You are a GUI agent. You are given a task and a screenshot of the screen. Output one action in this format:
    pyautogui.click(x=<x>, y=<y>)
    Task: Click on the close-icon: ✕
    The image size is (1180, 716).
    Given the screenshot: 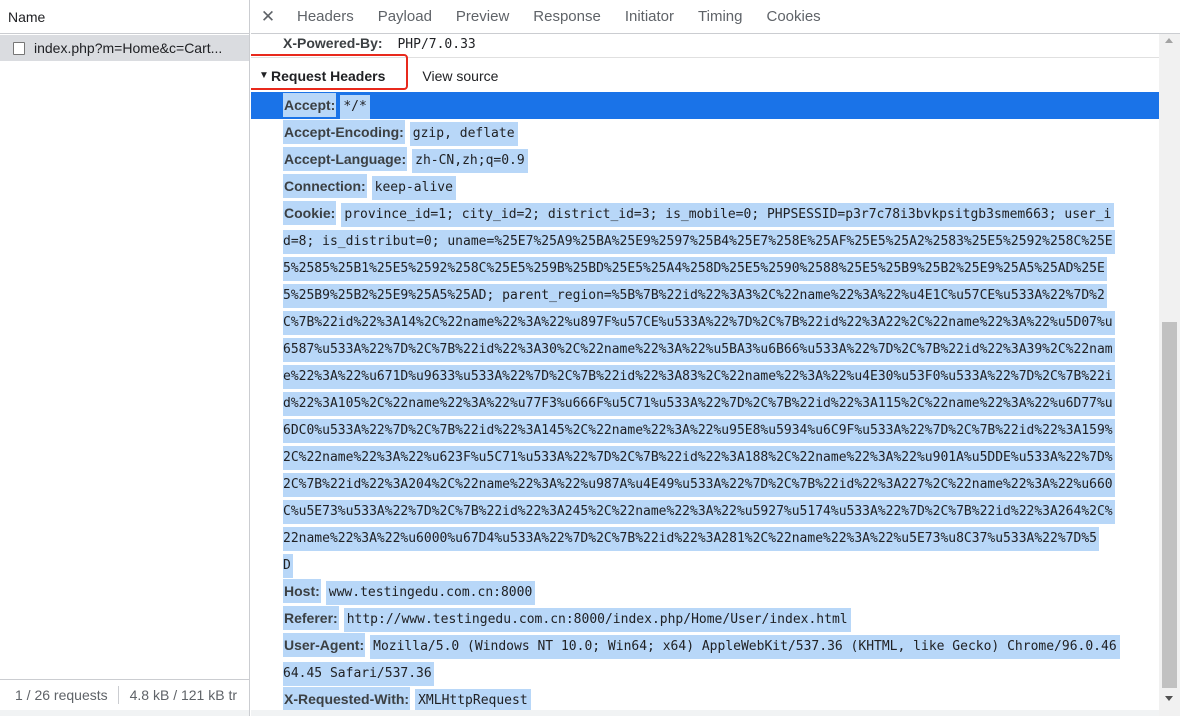 What is the action you would take?
    pyautogui.click(x=268, y=17)
    